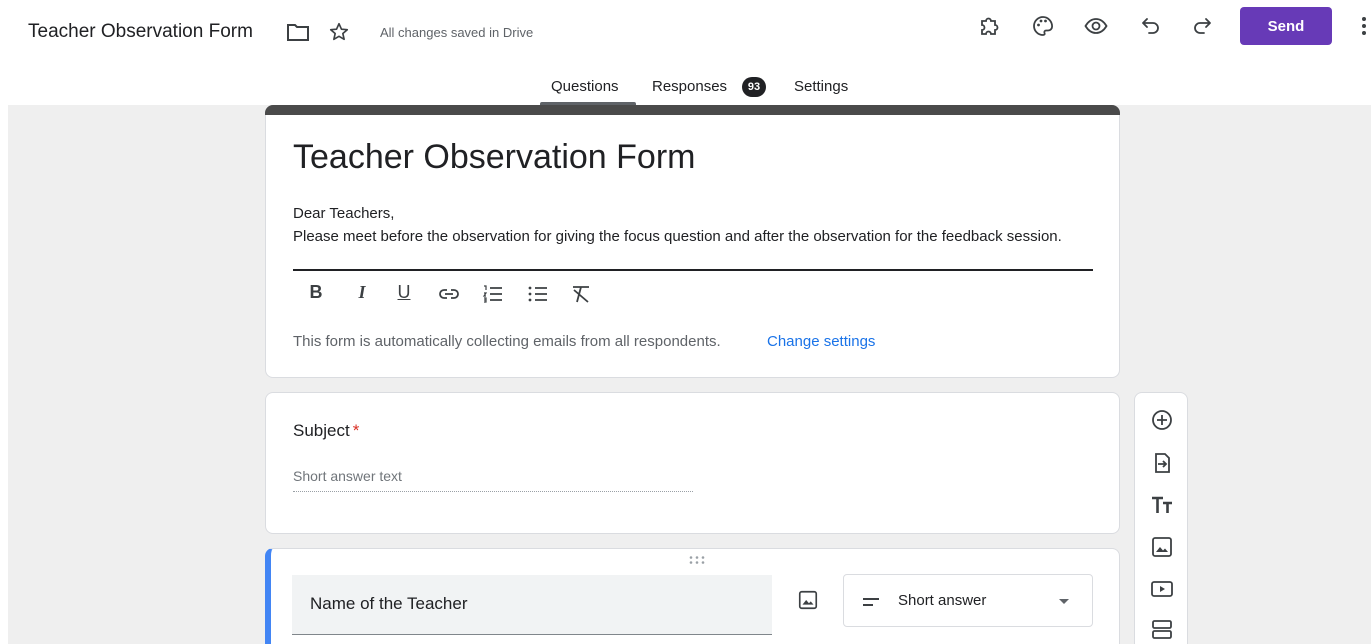 The height and width of the screenshot is (644, 1371). Describe the element at coordinates (1162, 629) in the screenshot. I see `add-section-icon` at that location.